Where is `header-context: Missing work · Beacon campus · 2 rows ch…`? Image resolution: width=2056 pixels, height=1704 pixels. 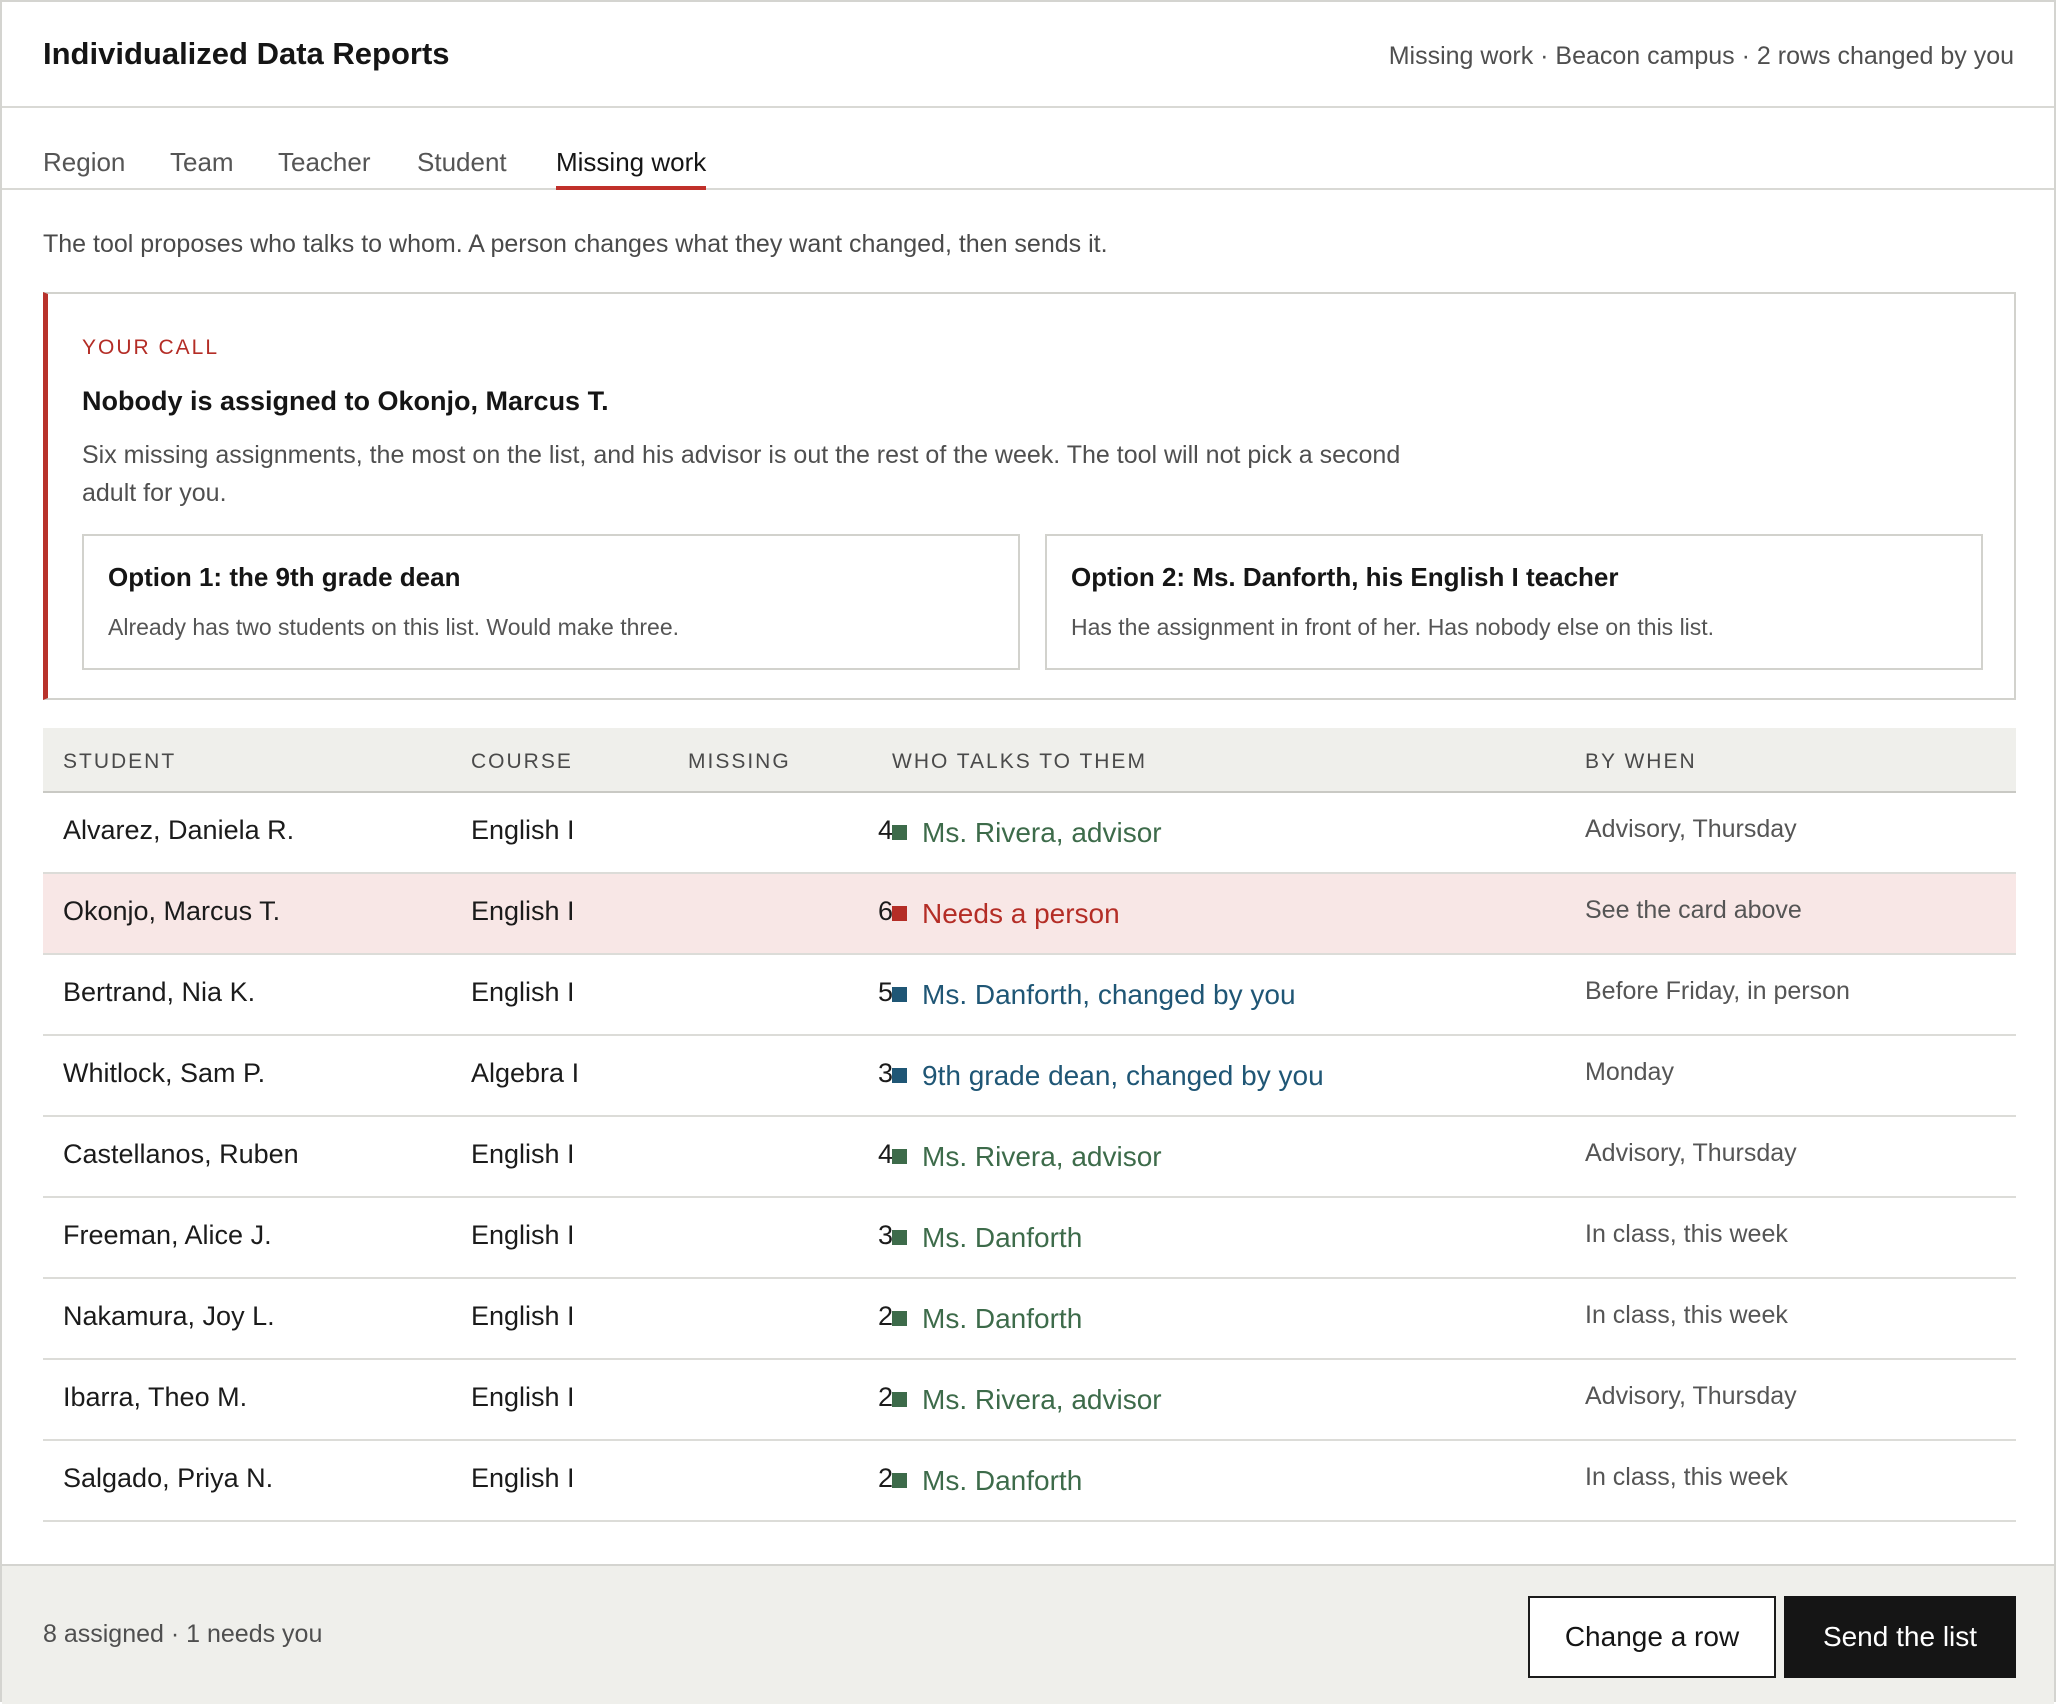
header-context: Missing work · Beacon campus · 2 rows ch… is located at coordinates (1701, 56).